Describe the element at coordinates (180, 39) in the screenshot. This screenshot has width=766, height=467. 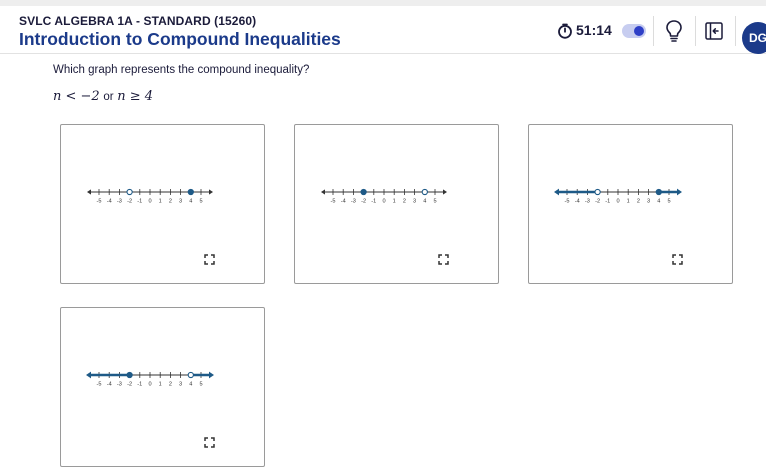
I see `lesson-title: Introduction to Compound Inequalities` at that location.